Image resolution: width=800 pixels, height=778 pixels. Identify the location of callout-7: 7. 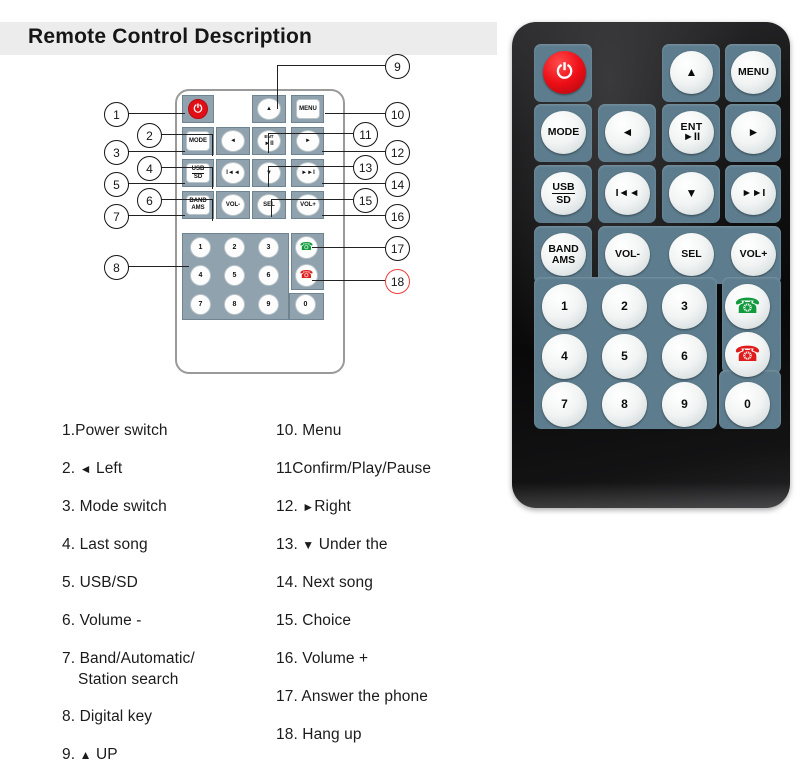
(116, 216).